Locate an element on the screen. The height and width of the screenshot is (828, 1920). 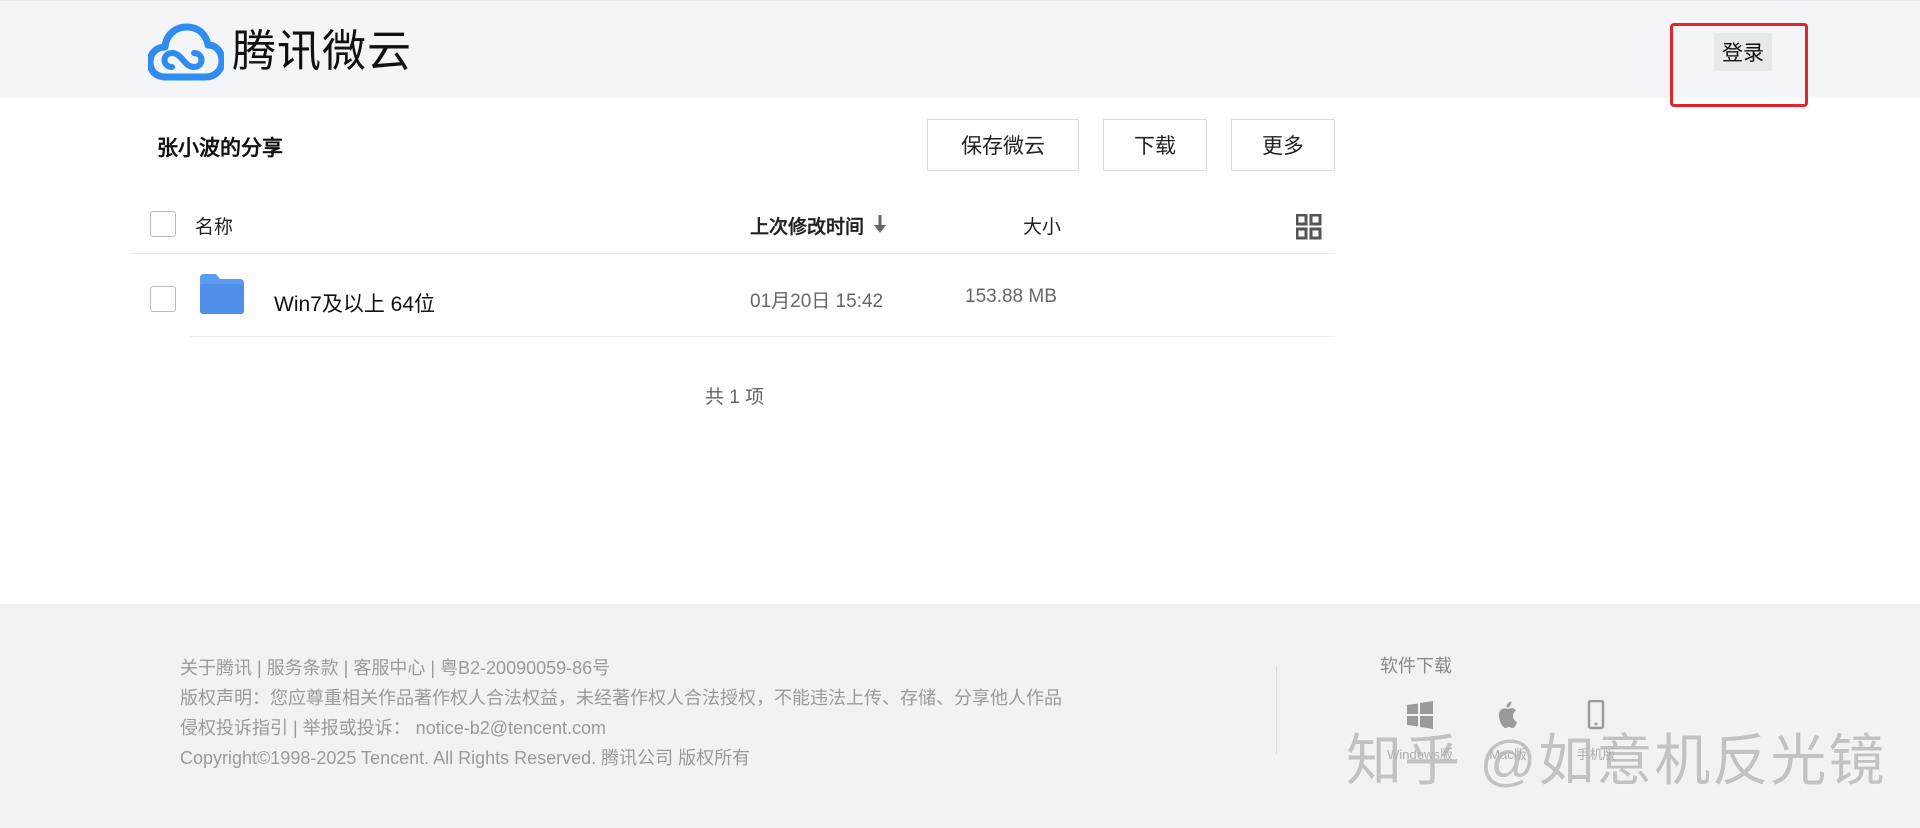
row-divider is located at coordinates (762, 336).